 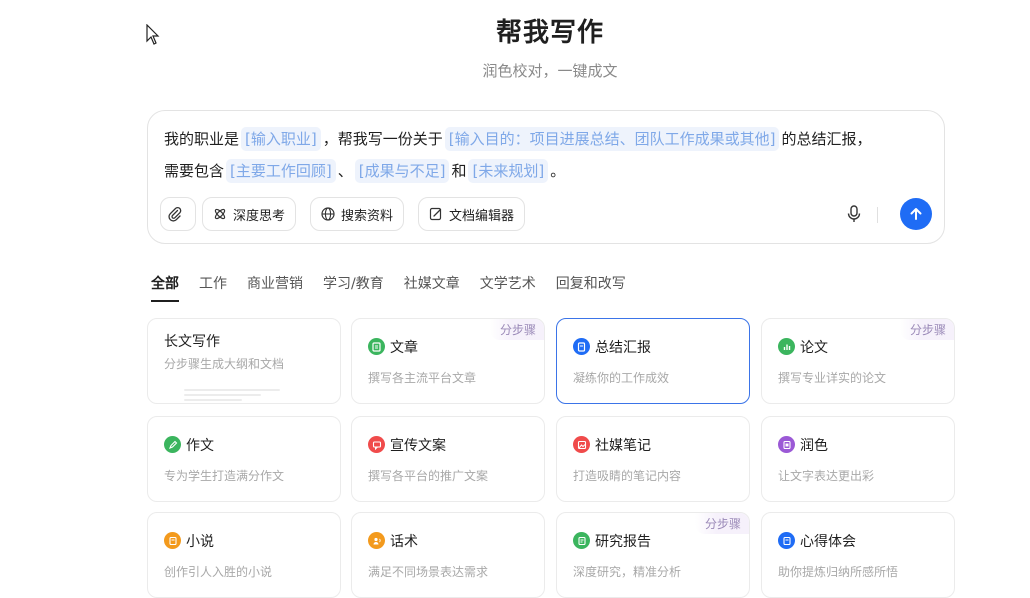 What do you see at coordinates (838, 572) in the screenshot?
I see `card-desc: 助你提炼归纳所感所悟` at bounding box center [838, 572].